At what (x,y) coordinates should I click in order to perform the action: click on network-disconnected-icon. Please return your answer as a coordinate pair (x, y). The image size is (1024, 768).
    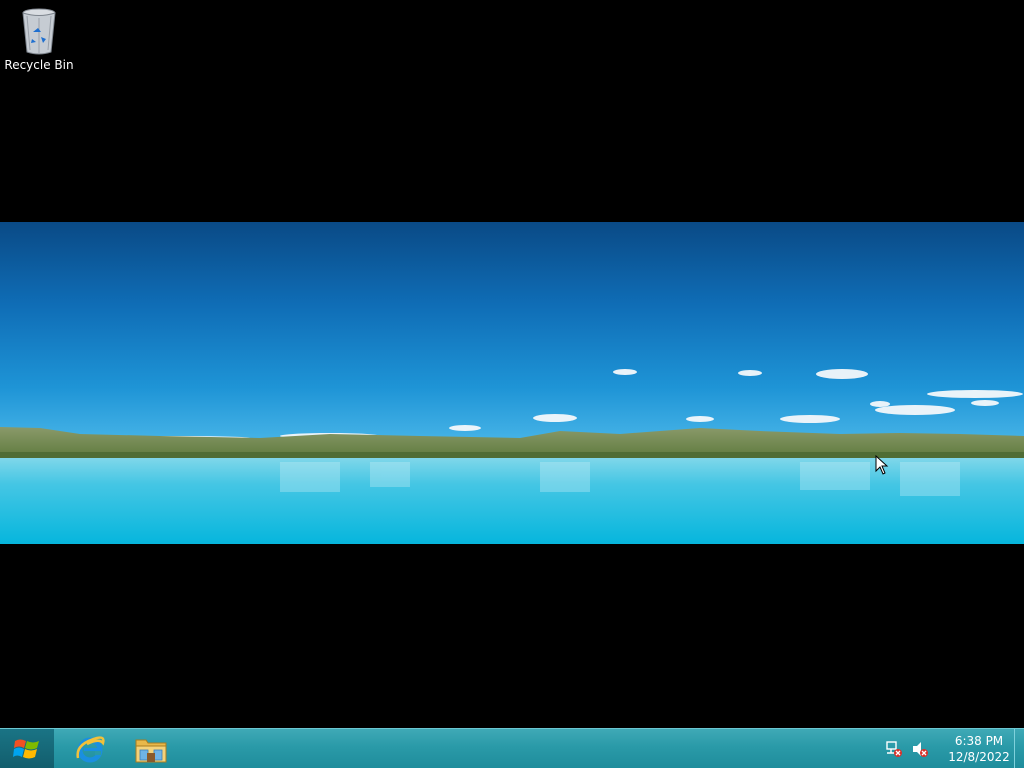
    Looking at the image, I should click on (894, 748).